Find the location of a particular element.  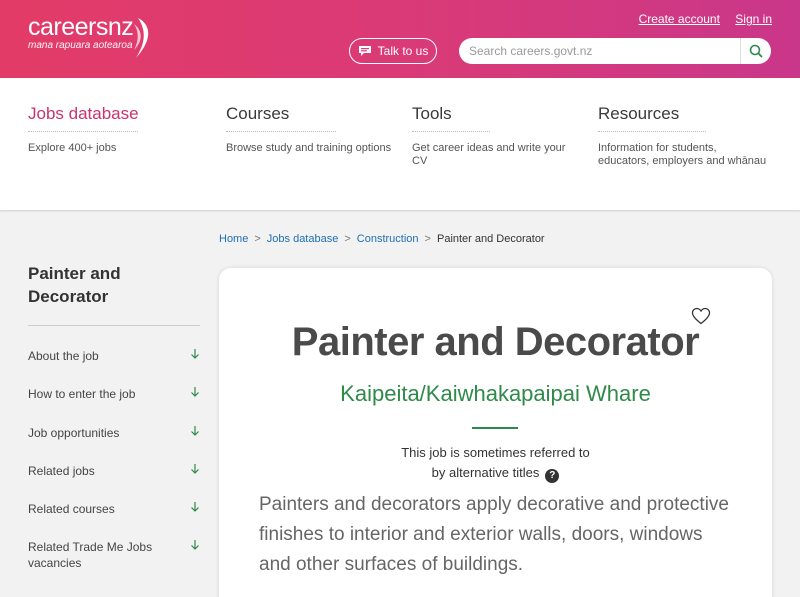

search-icon is located at coordinates (756, 51).